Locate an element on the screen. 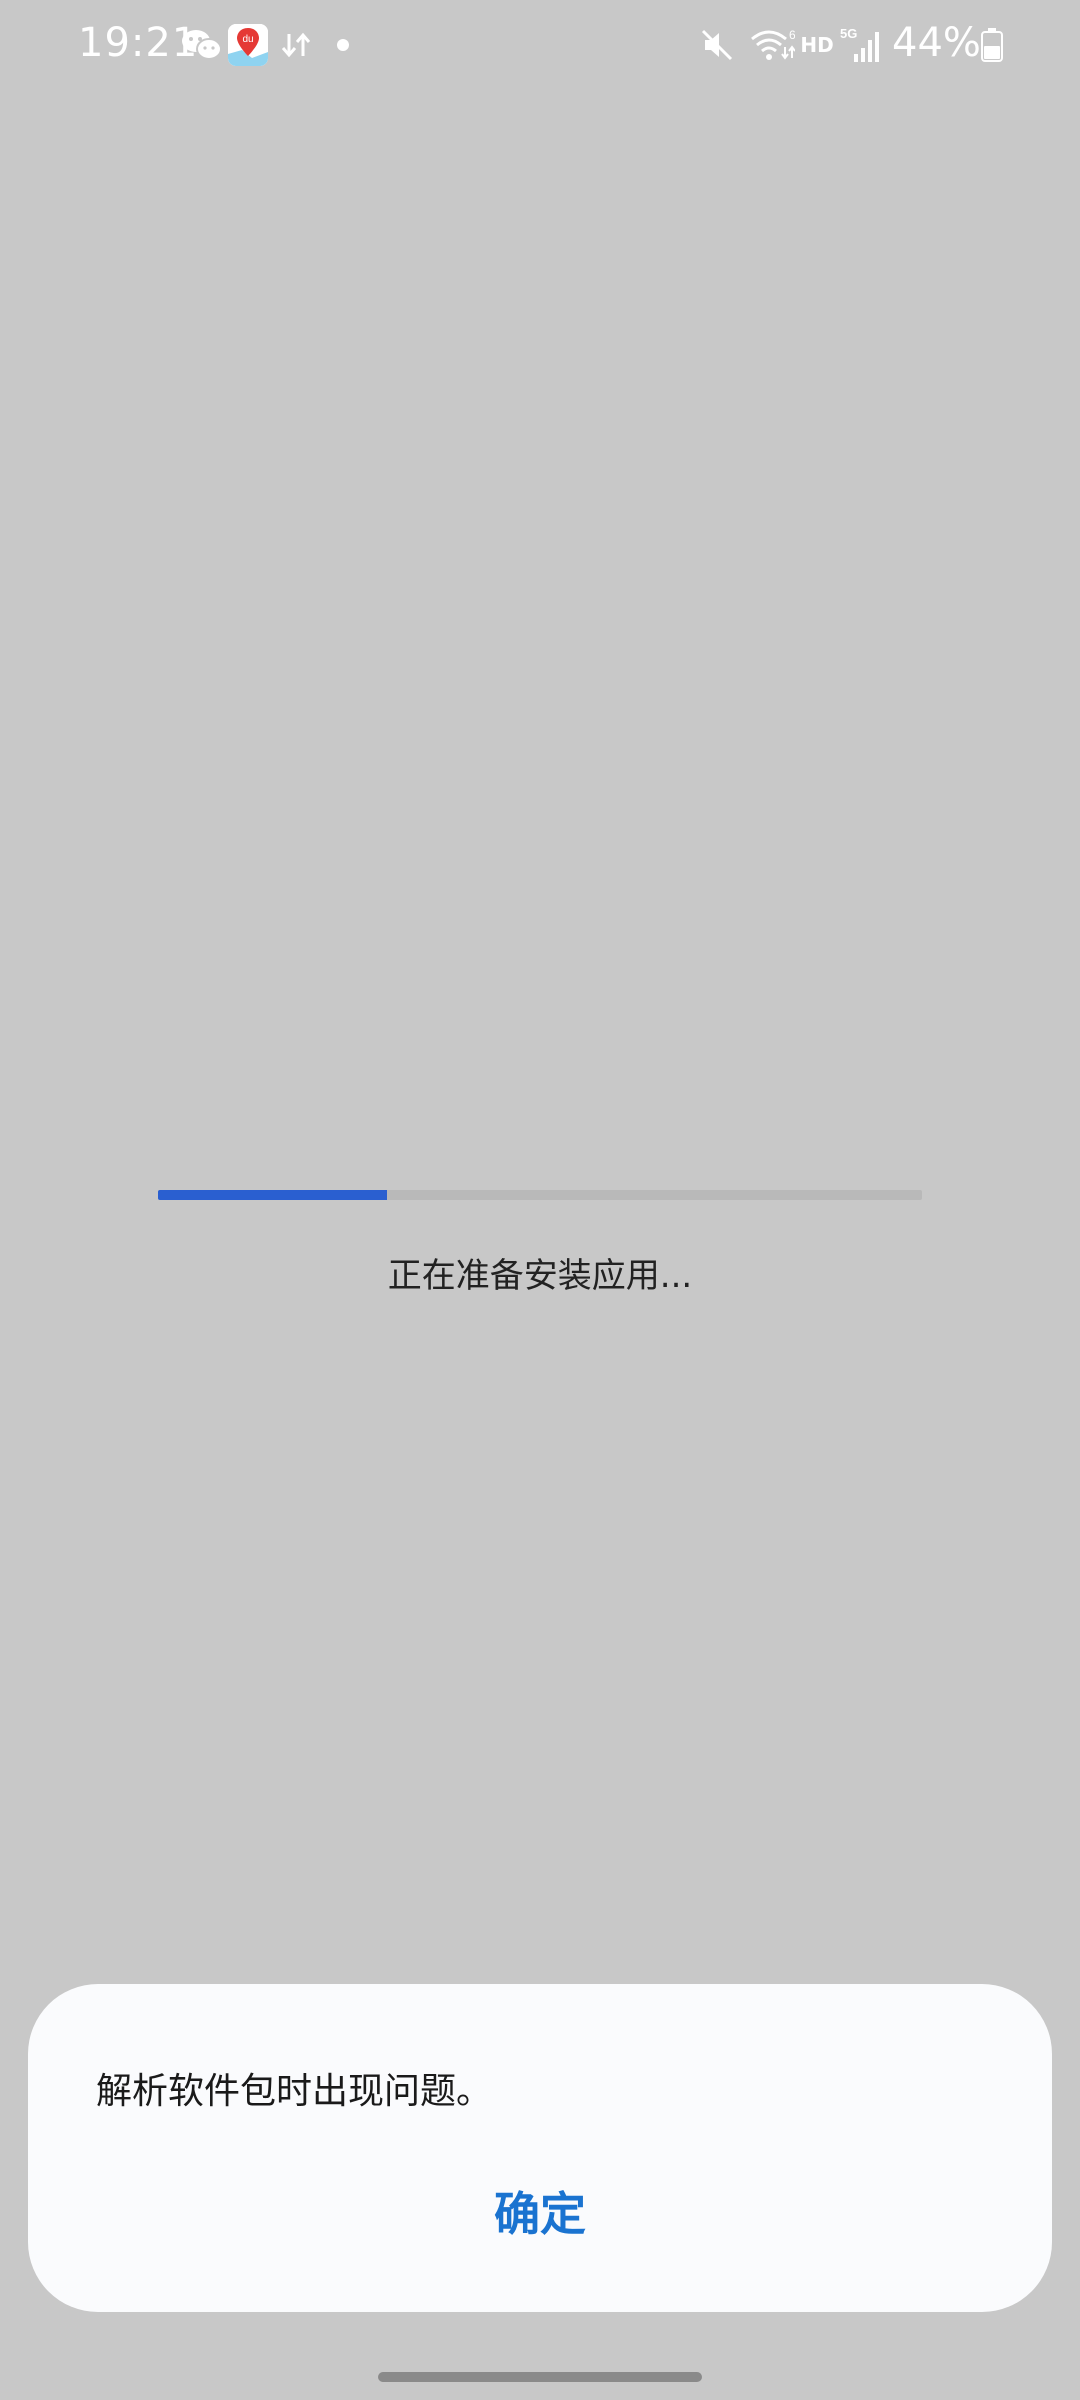  signal-icon: 5G is located at coordinates (862, 45).